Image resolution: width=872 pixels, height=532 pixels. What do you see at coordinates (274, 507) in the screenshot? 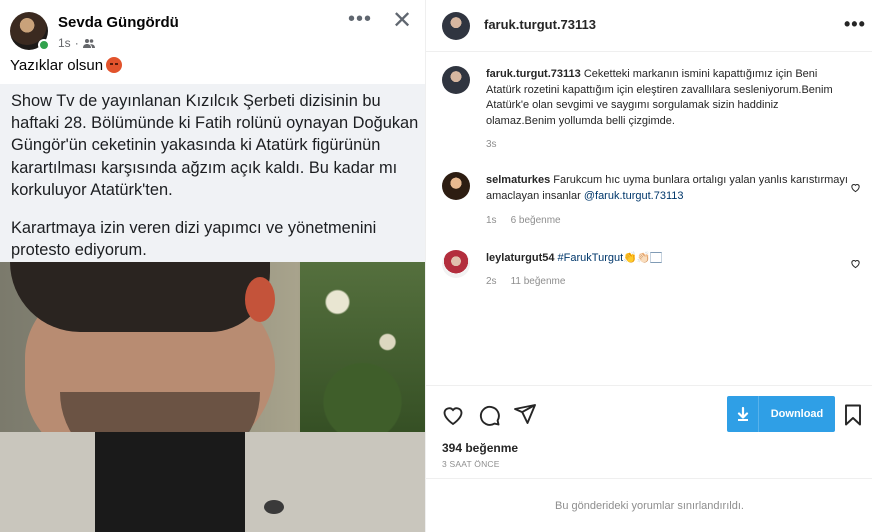
I see `lapel-pin` at bounding box center [274, 507].